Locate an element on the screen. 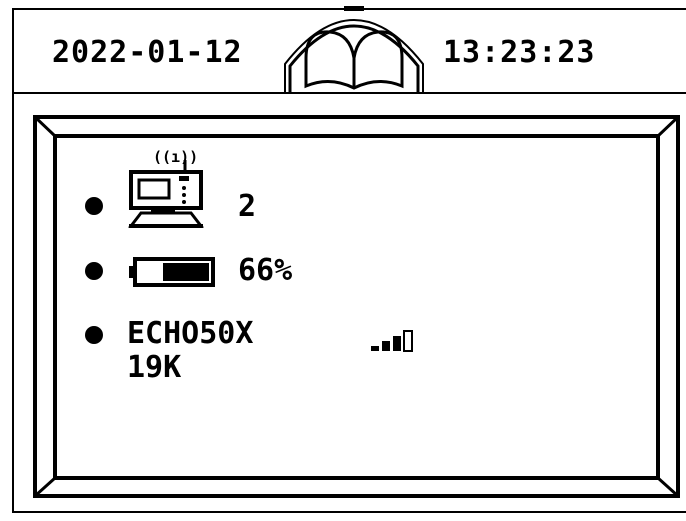 Image resolution: width=686 pixels, height=521 pixels. battery-percent: 66% is located at coordinates (265, 270).